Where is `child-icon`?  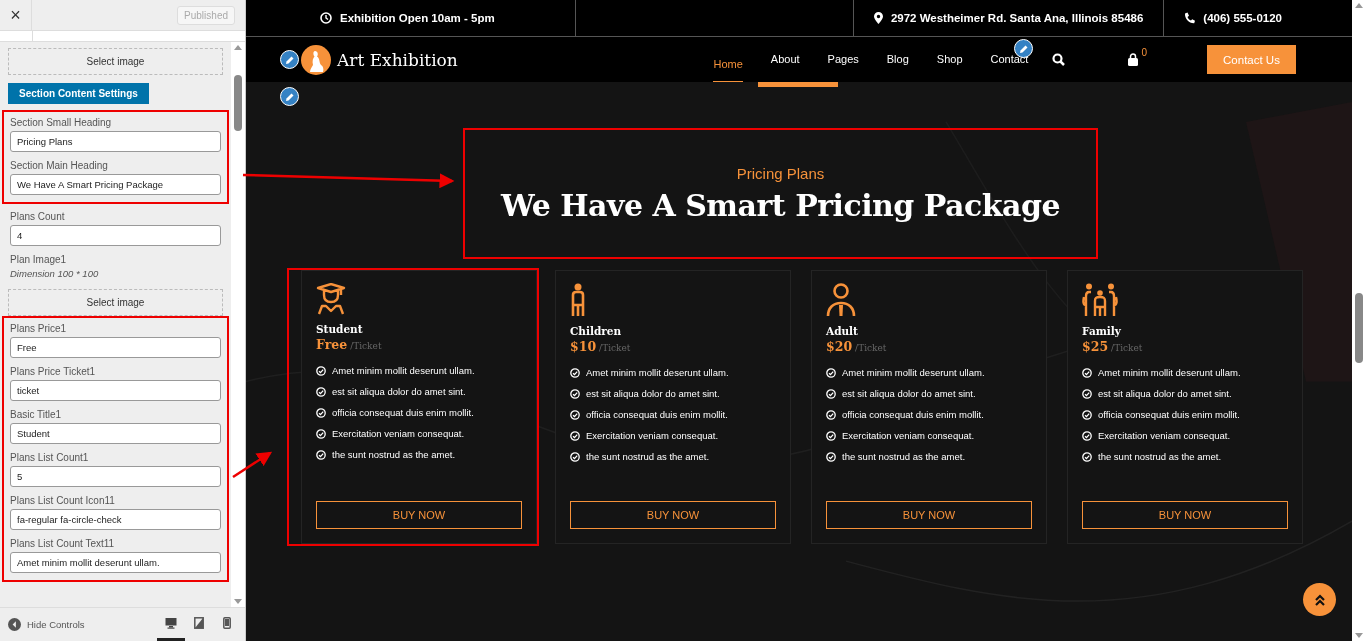 child-icon is located at coordinates (578, 300).